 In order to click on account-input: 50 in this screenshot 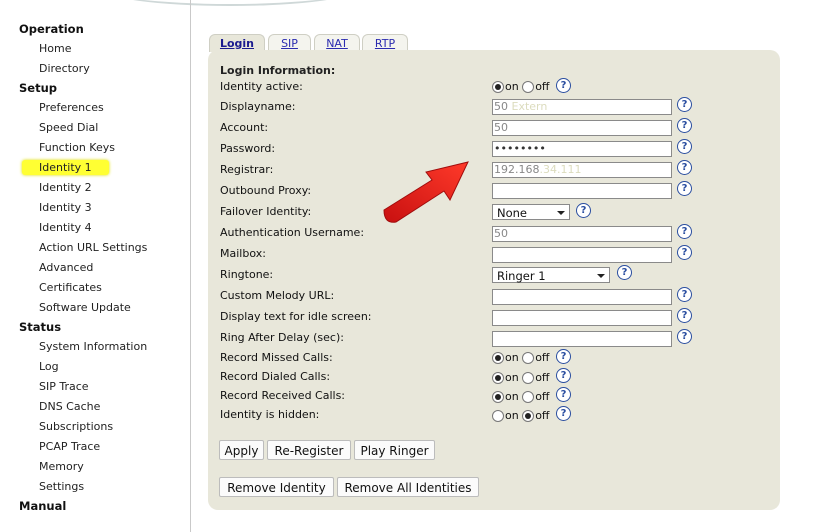, I will do `click(582, 128)`.